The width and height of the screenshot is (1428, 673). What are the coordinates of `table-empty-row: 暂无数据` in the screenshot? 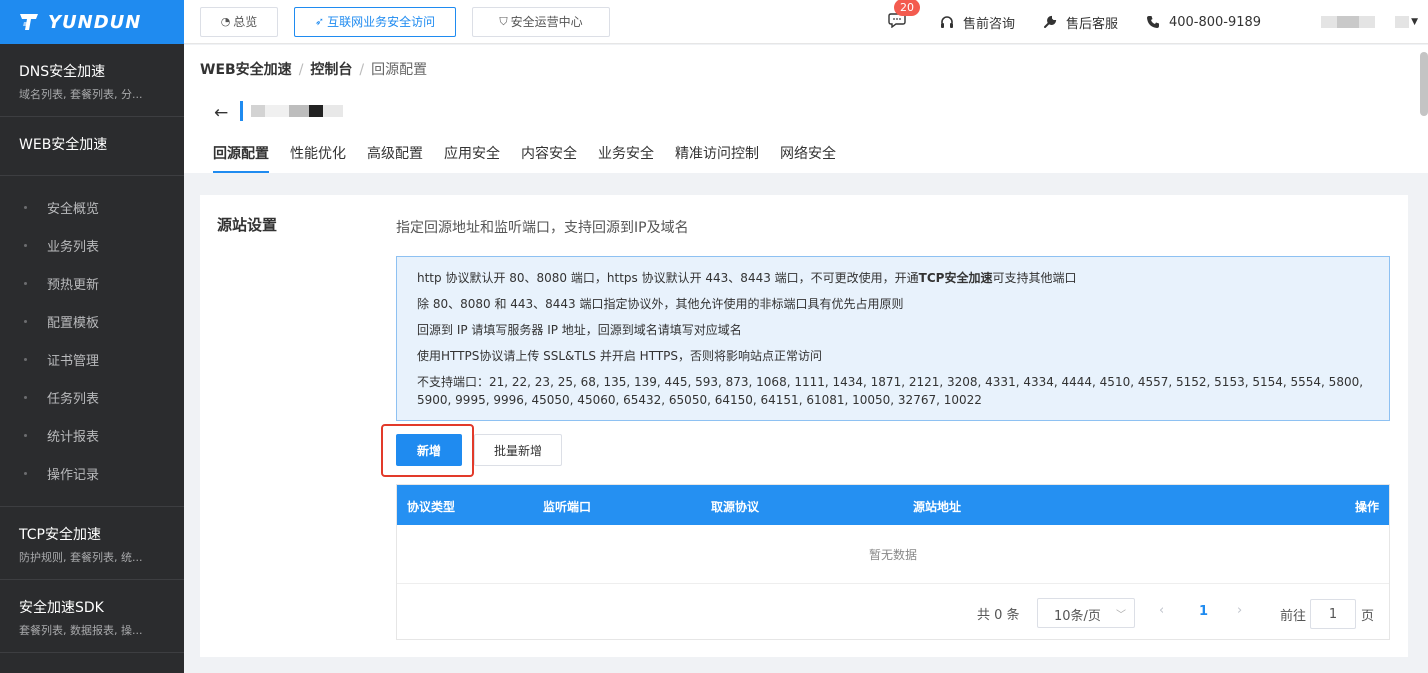 It's located at (893, 554).